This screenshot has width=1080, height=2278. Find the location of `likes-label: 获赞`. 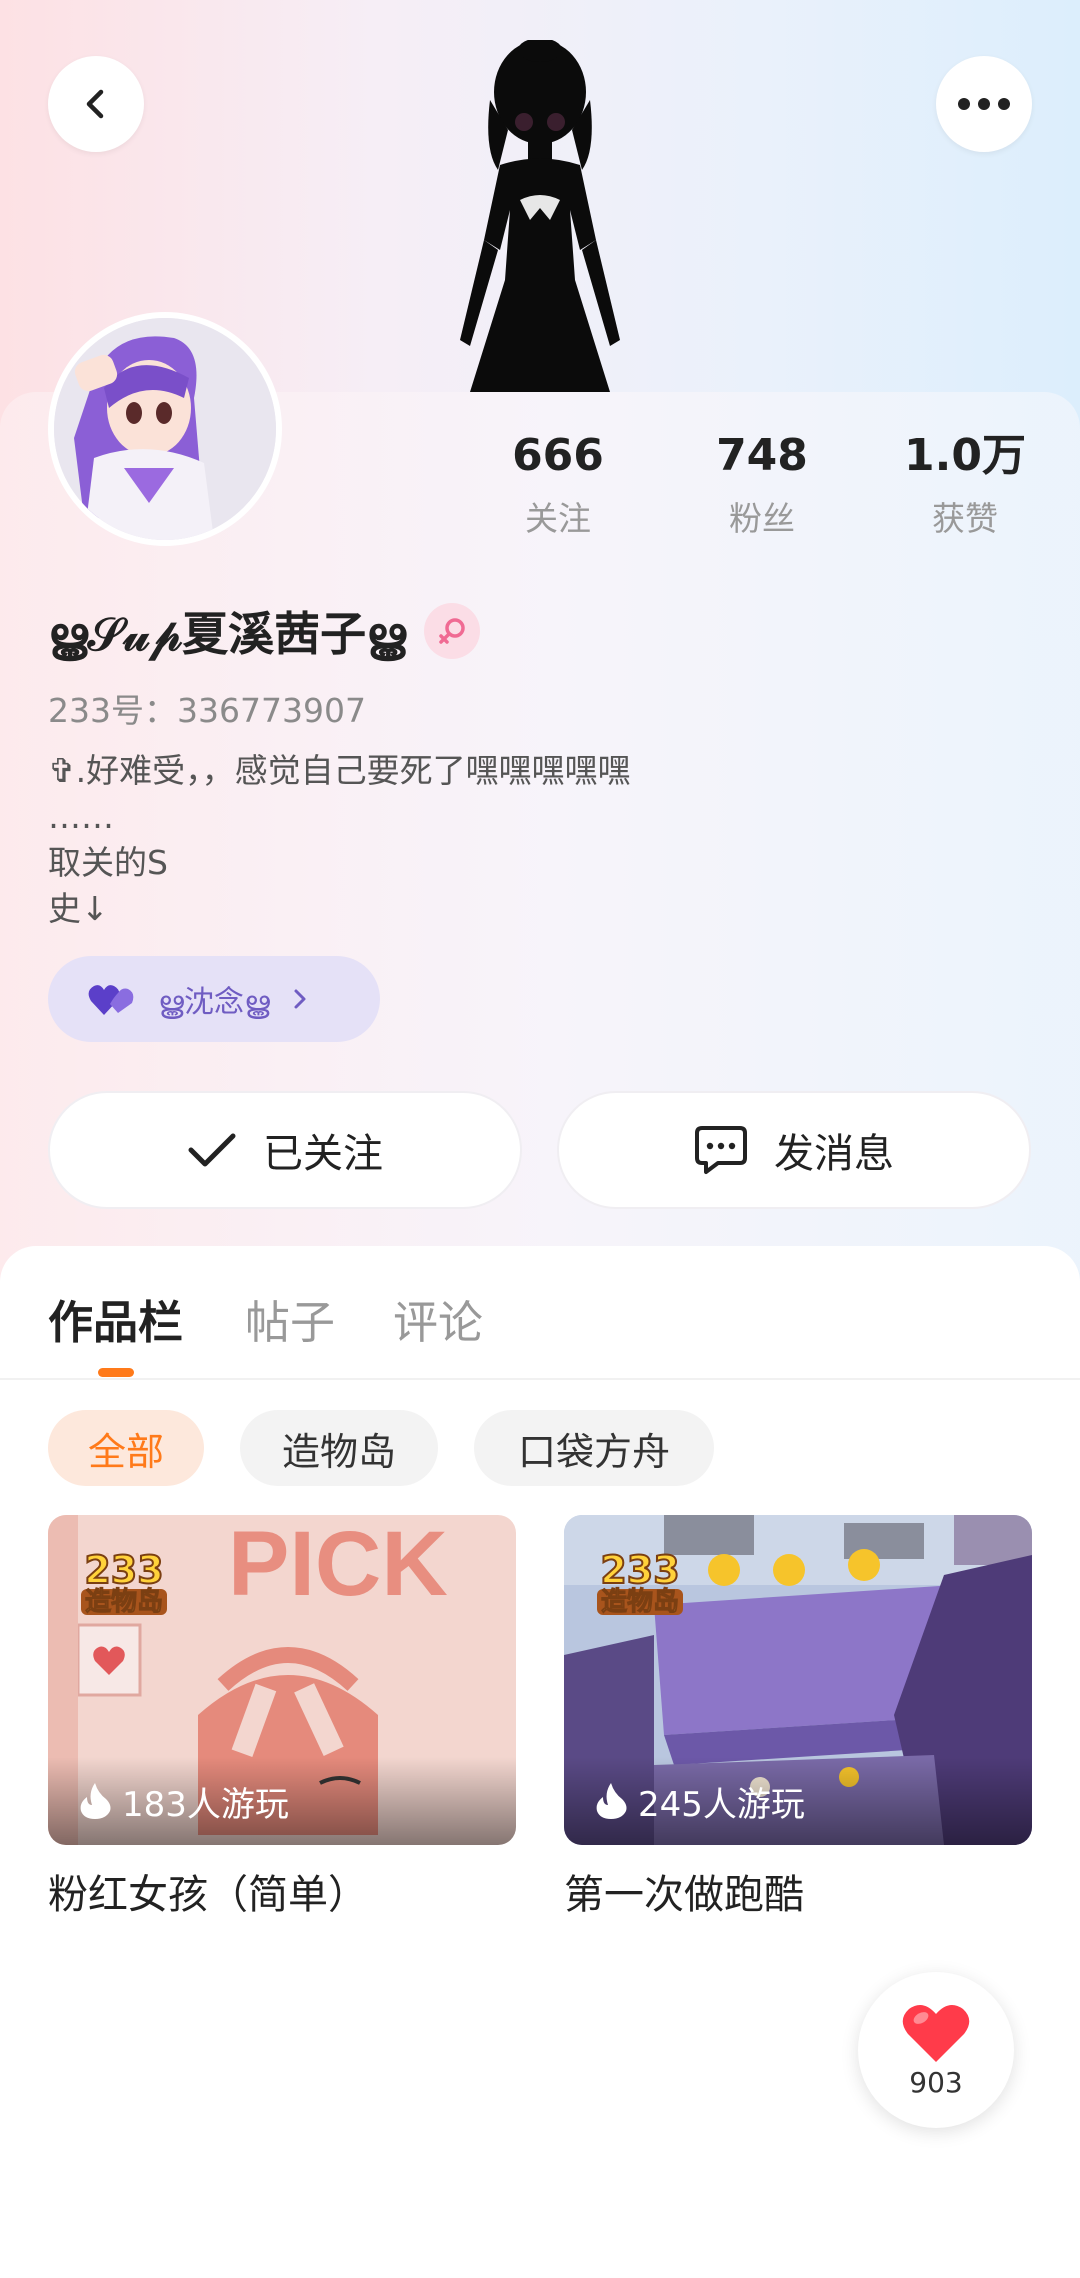

likes-label: 获赞 is located at coordinates (965, 519).